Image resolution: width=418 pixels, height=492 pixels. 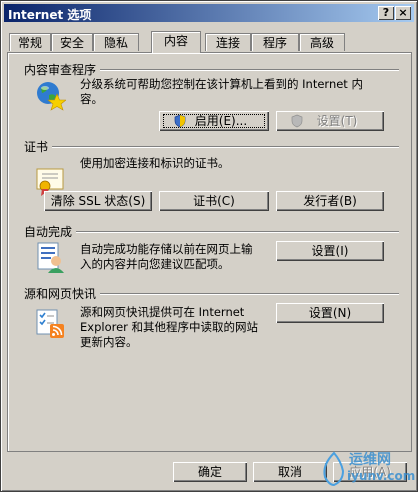 I want to click on tab-strip: 常规 安全 隐私 内容 连接 程序 高级, so click(x=209, y=42).